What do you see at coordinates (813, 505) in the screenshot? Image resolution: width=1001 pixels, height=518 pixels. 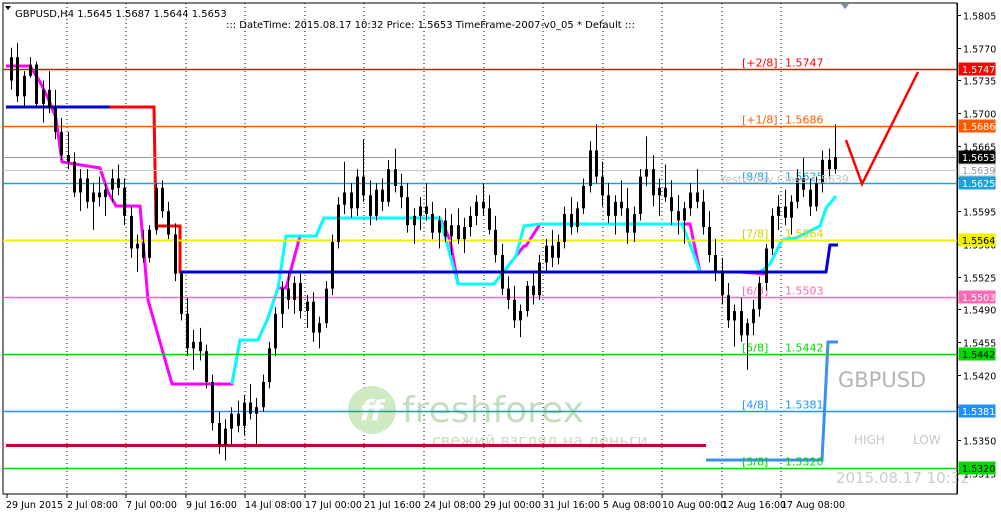 I see `x-tick-label: 17 Aug 08:00` at bounding box center [813, 505].